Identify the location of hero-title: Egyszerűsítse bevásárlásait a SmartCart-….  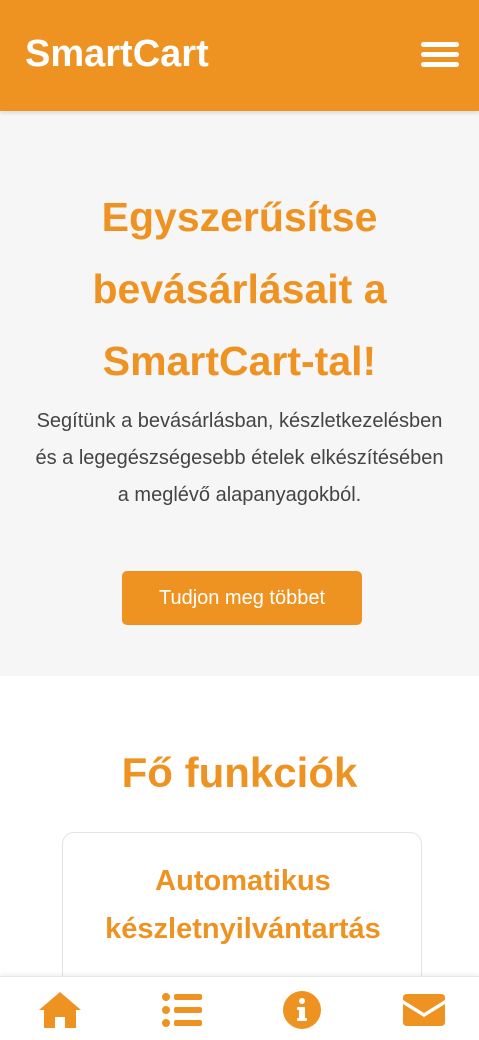
(239, 289).